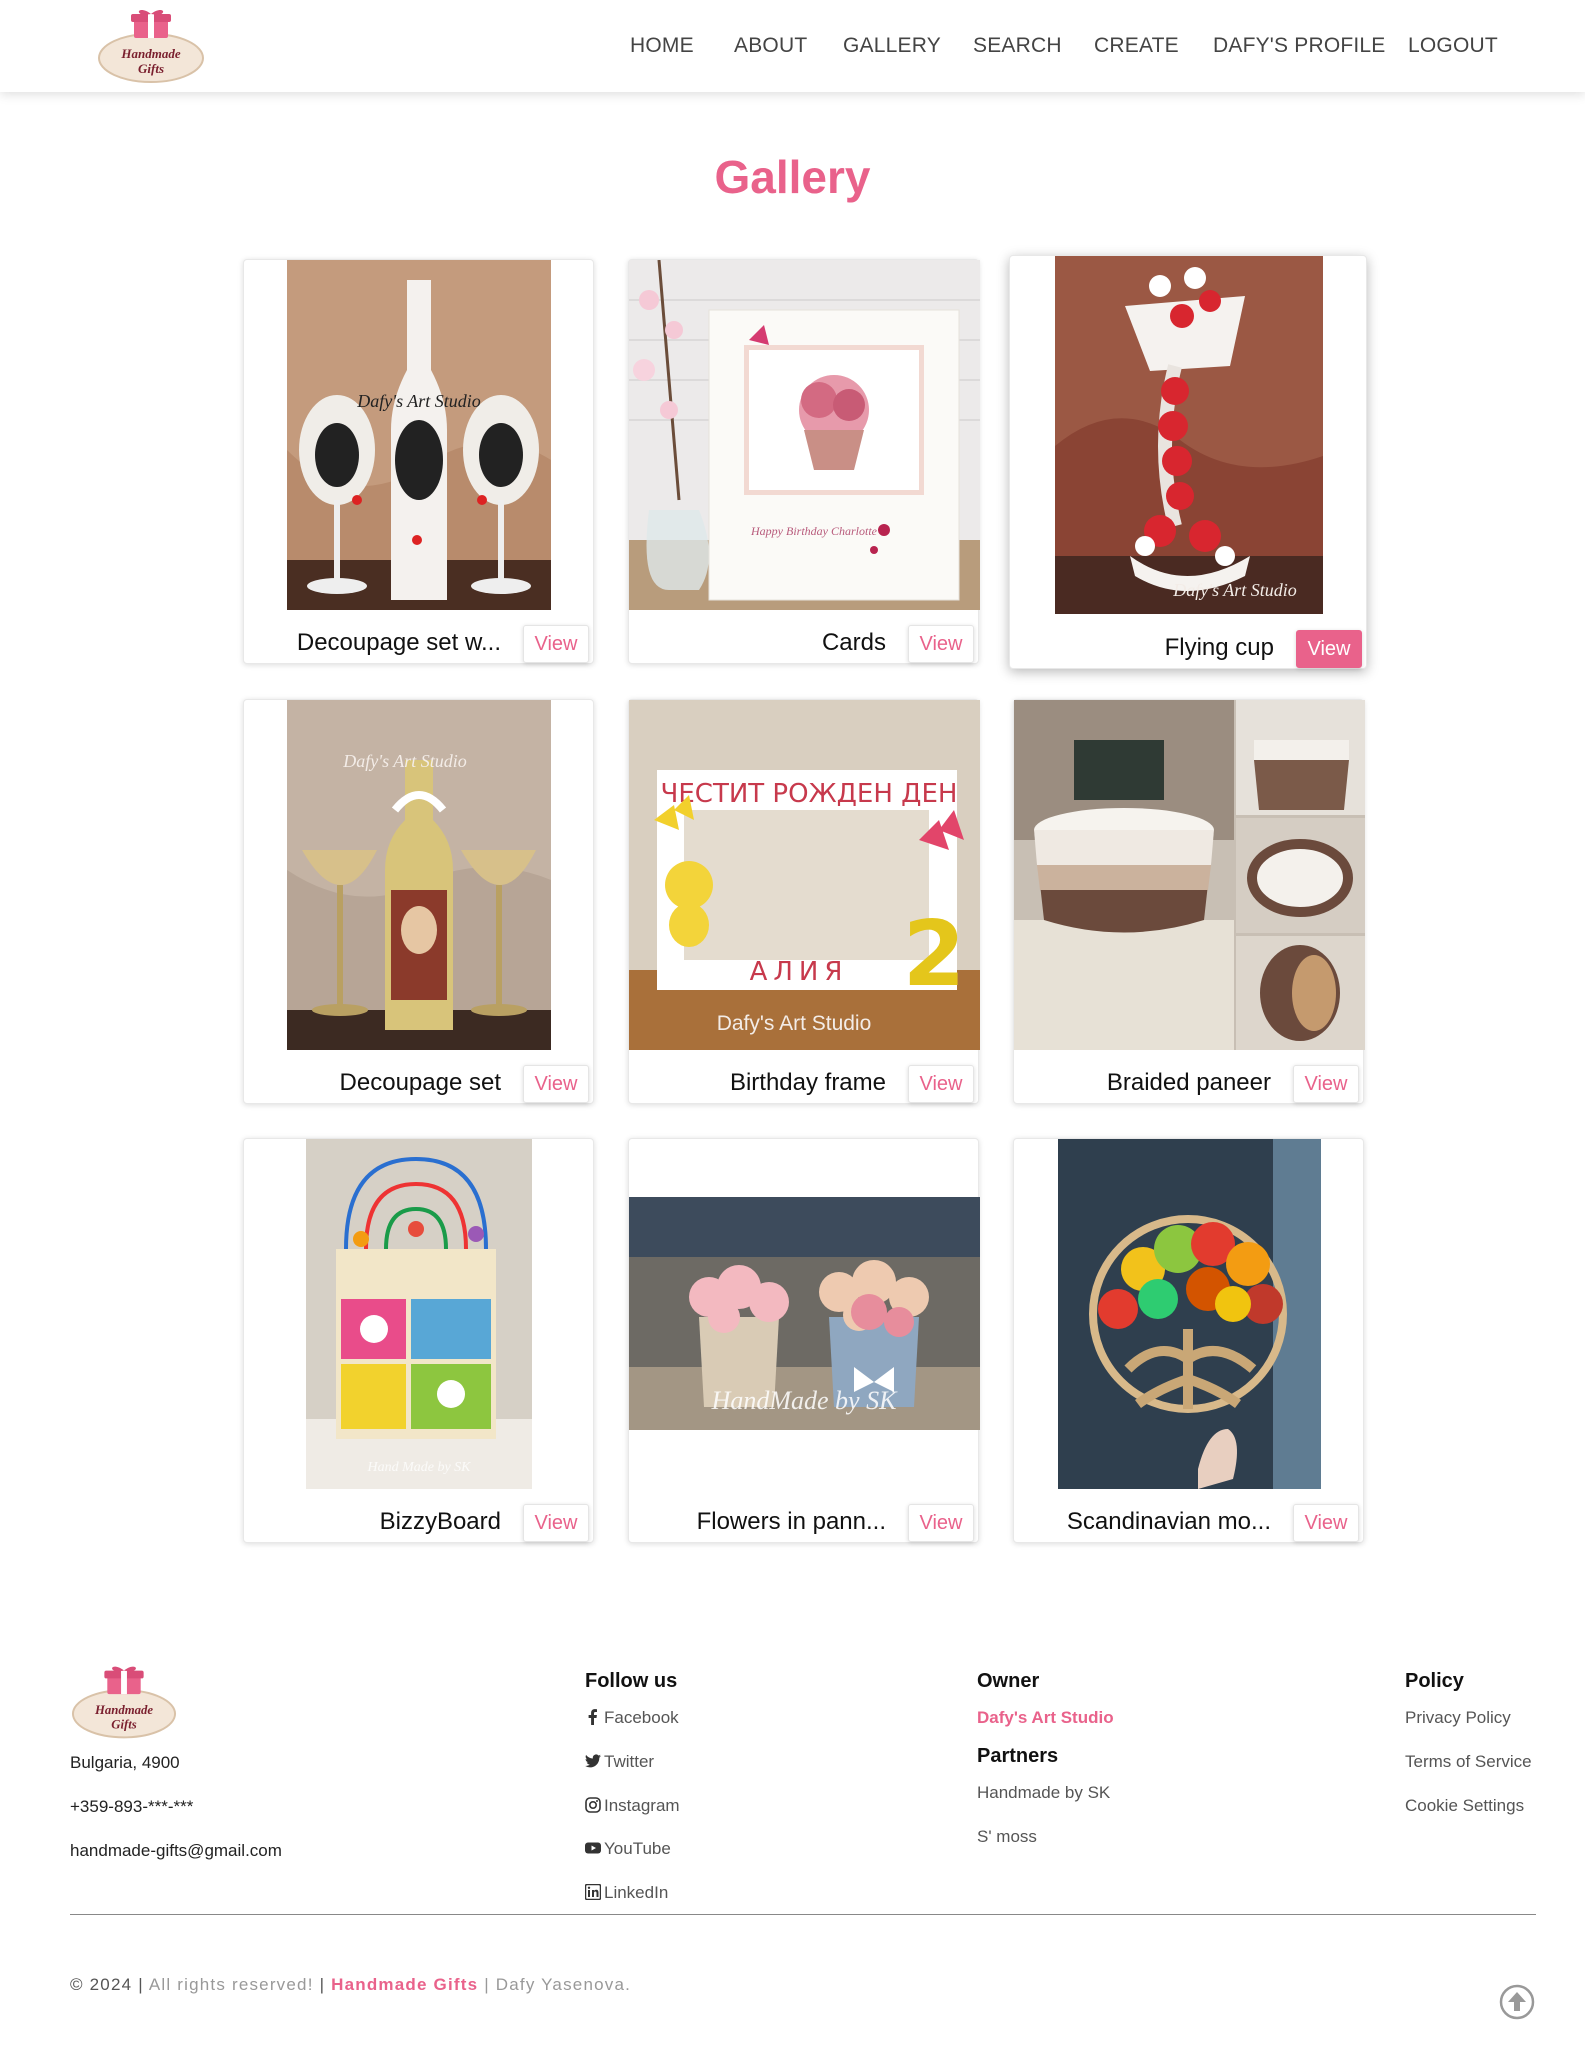 The height and width of the screenshot is (2055, 1585). I want to click on busy-board-photo: Hand Made by SK, so click(419, 1314).